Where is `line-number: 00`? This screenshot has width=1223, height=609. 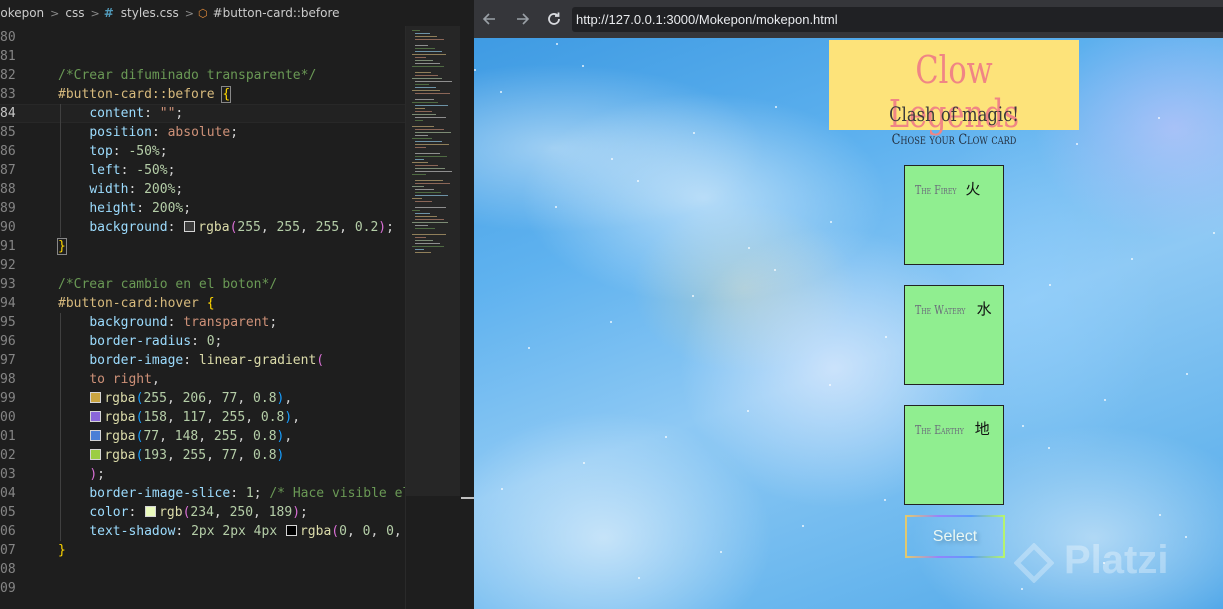
line-number: 00 is located at coordinates (8, 417).